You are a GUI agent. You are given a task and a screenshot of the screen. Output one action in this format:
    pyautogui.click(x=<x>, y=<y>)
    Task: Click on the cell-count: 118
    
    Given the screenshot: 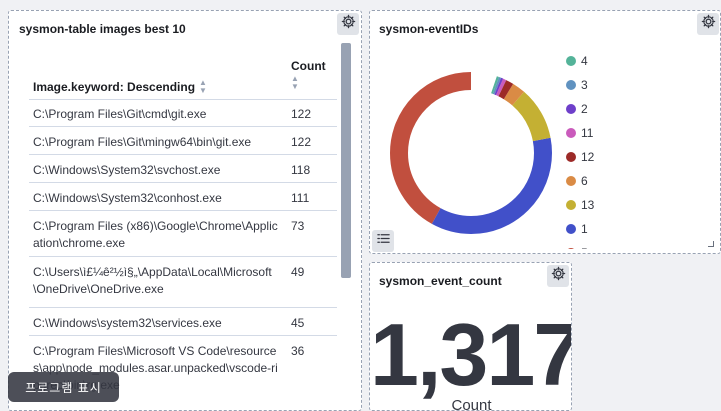 What is the action you would take?
    pyautogui.click(x=301, y=170)
    